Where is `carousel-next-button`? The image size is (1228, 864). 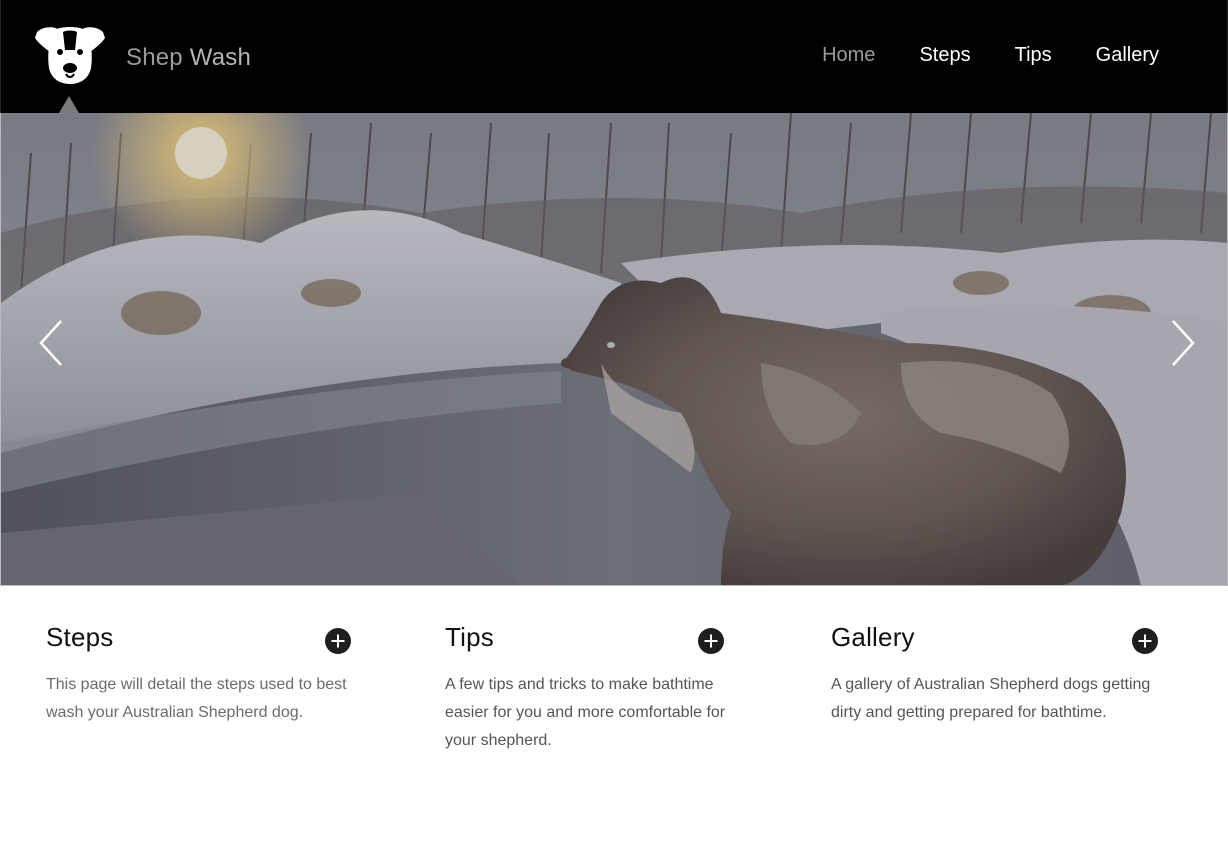 carousel-next-button is located at coordinates (1182, 343).